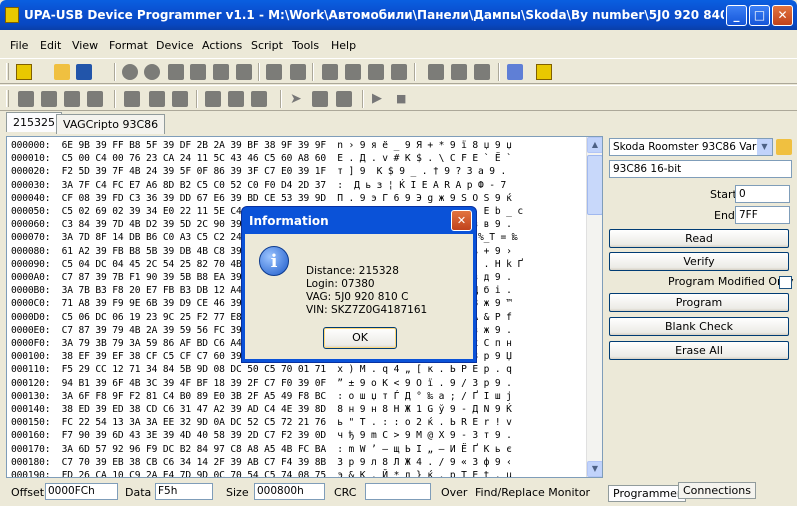 The height and width of the screenshot is (506, 797). I want to click on device-select: Skoda Roomster 93C86 Var1 ▼, so click(691, 147).